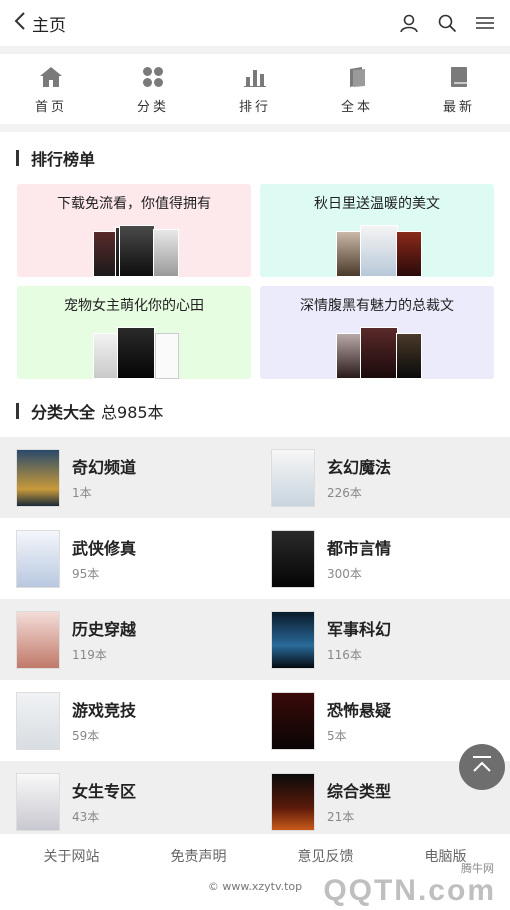 The width and height of the screenshot is (510, 910). I want to click on nav-label: 首页, so click(50, 107).